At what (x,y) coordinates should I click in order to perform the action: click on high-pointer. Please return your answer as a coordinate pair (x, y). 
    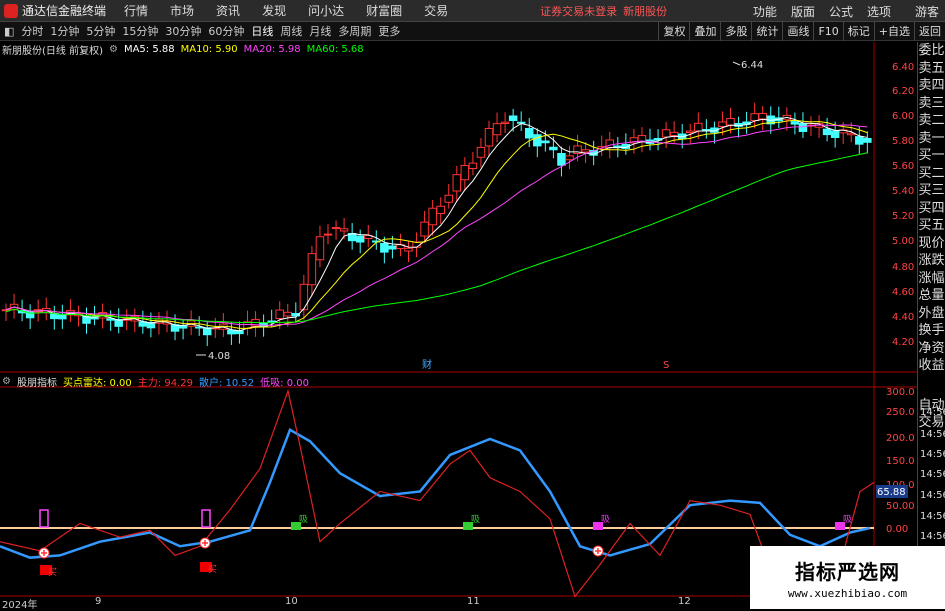
    Looking at the image, I should click on (736, 63).